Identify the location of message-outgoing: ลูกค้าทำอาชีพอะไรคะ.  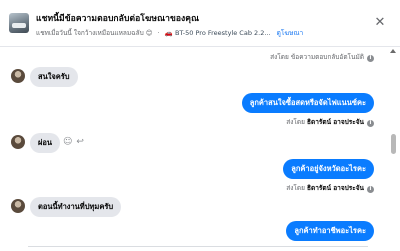
(330, 231).